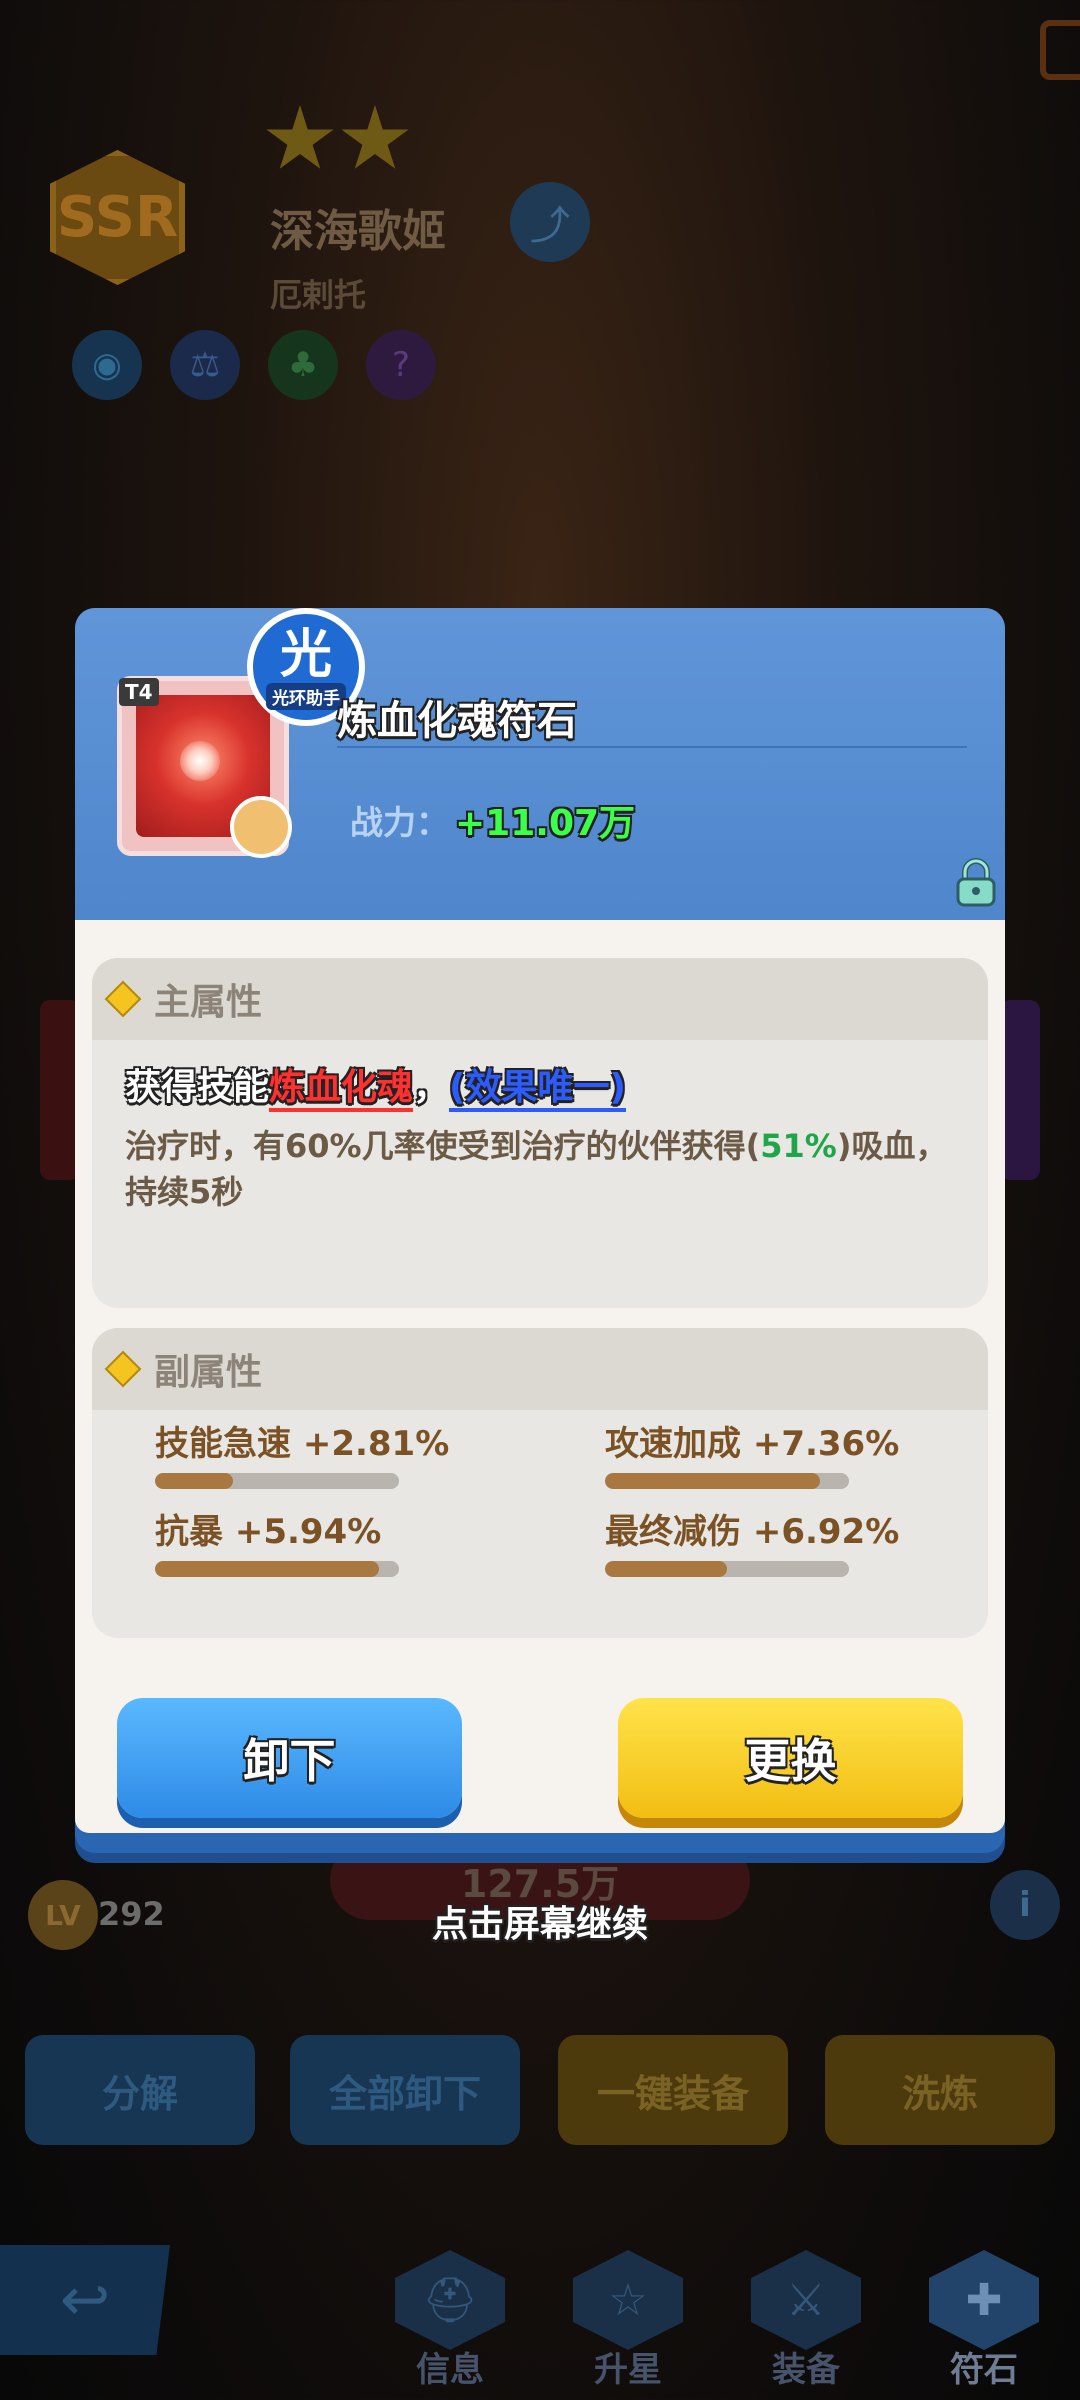  I want to click on hero-name: 深海歌姬, so click(358, 231).